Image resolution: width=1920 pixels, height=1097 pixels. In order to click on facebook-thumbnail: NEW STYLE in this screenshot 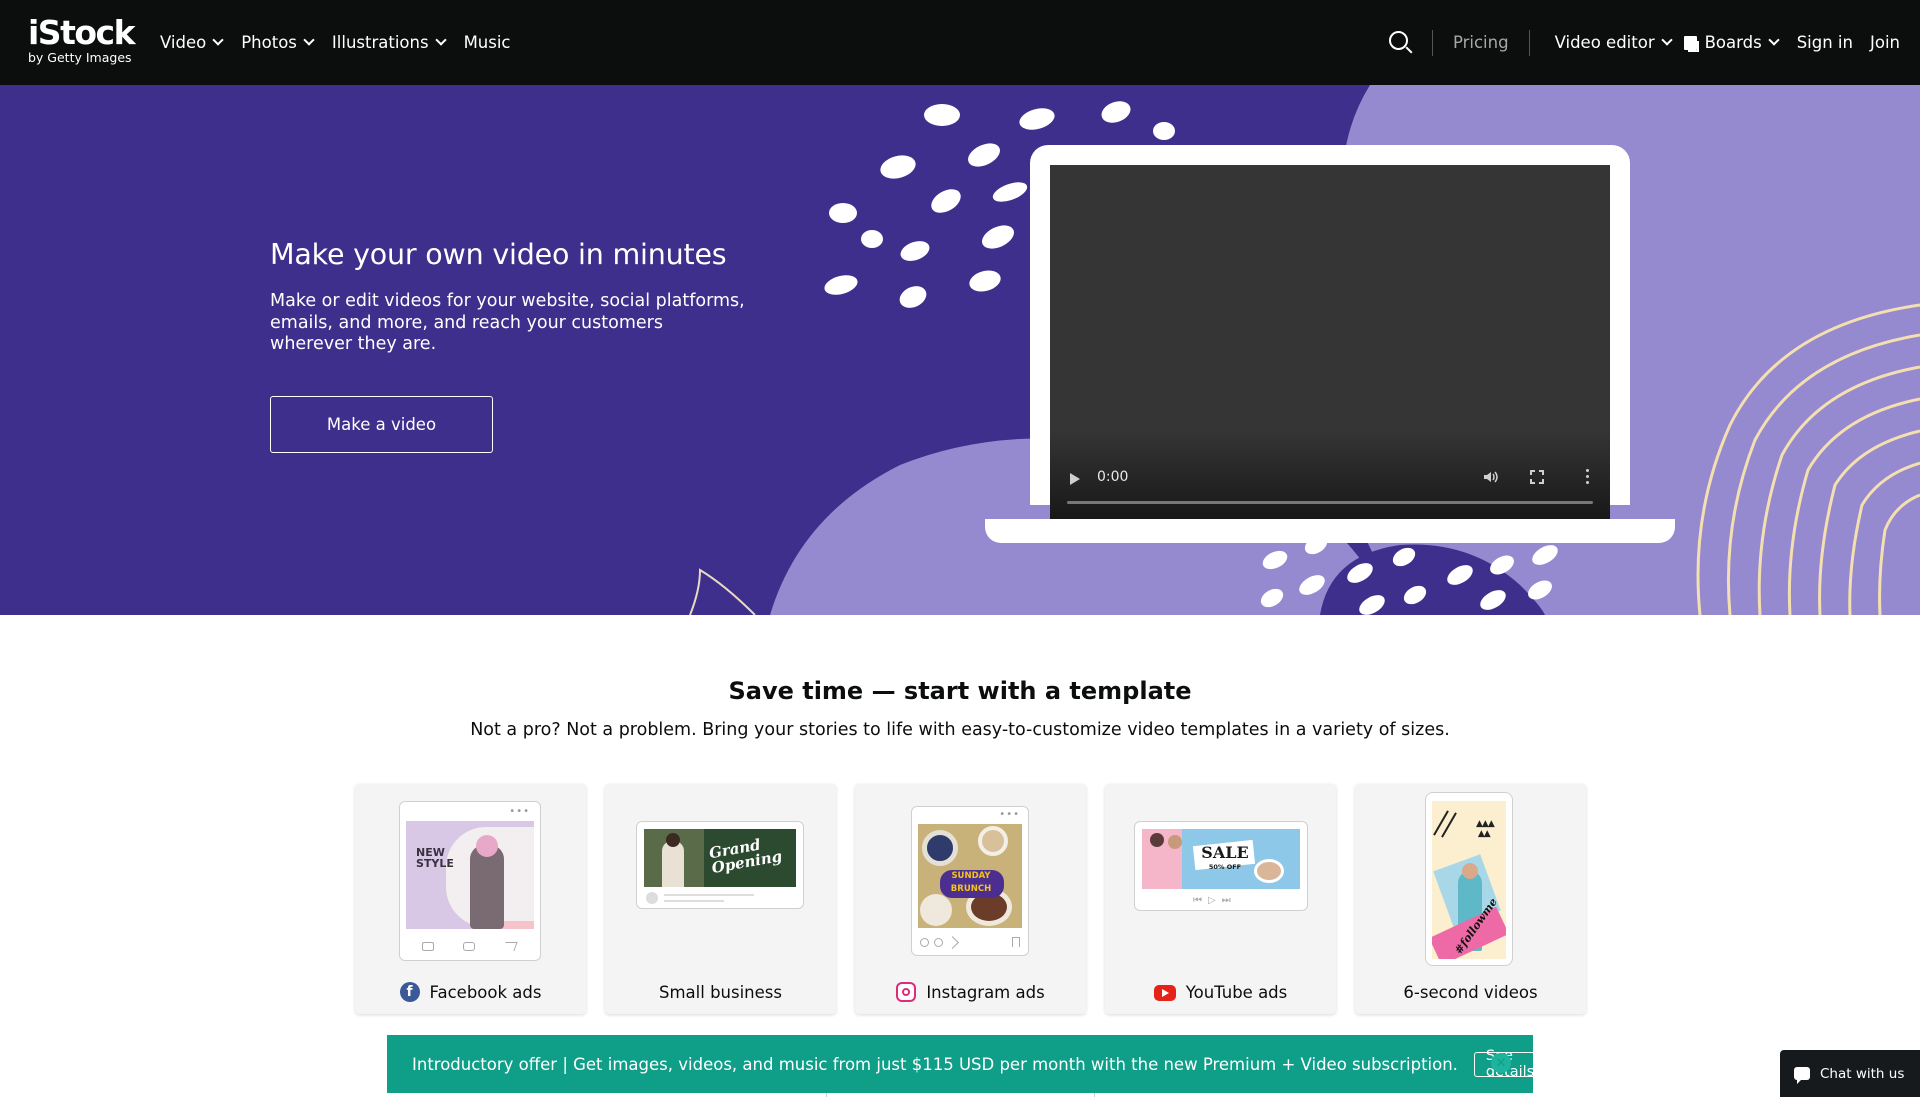, I will do `click(470, 875)`.